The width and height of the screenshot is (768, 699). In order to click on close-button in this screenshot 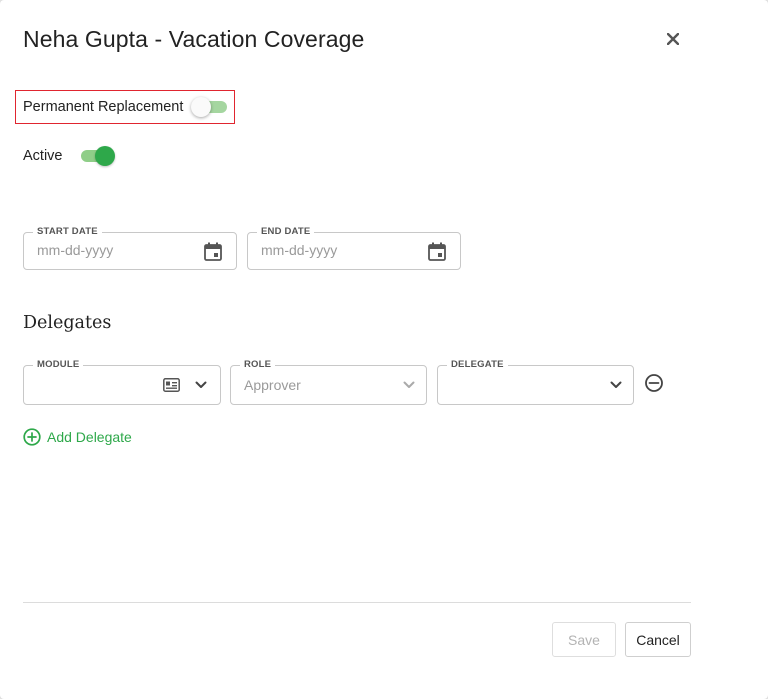, I will do `click(673, 39)`.